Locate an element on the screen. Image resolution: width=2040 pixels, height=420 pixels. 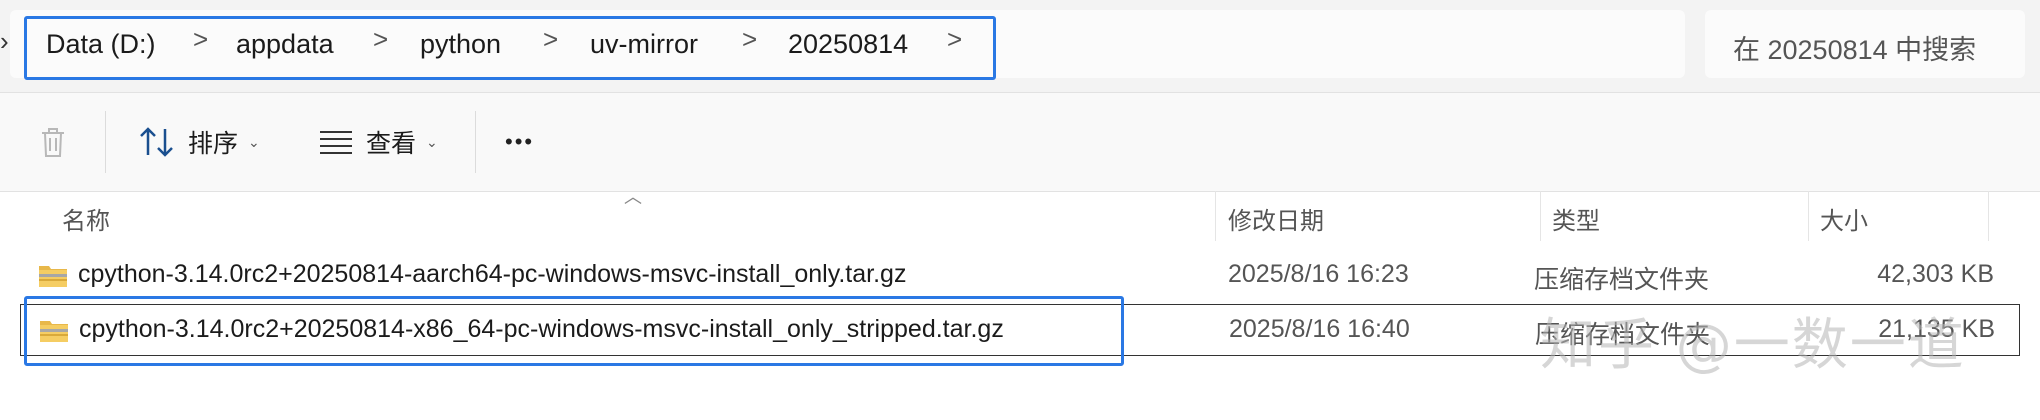
breadcrumb-item-drive: Data (D:) is located at coordinates (101, 44).